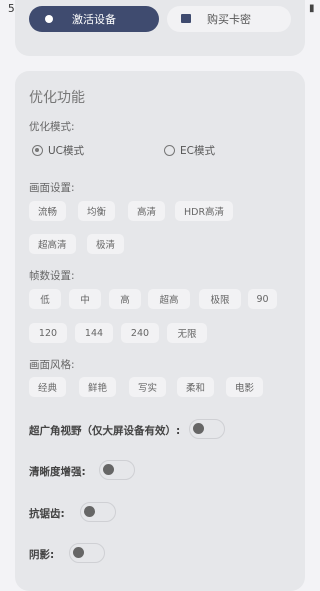 The image size is (320, 591). I want to click on radio-uc-mode: UC模式, so click(58, 150).